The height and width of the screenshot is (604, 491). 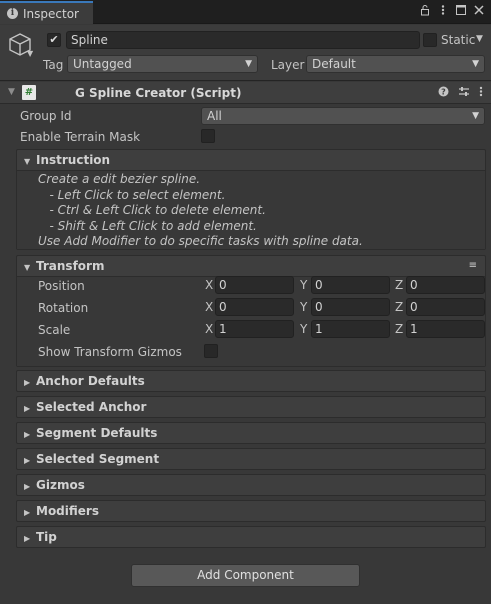 I want to click on preset-icon, so click(x=464, y=93).